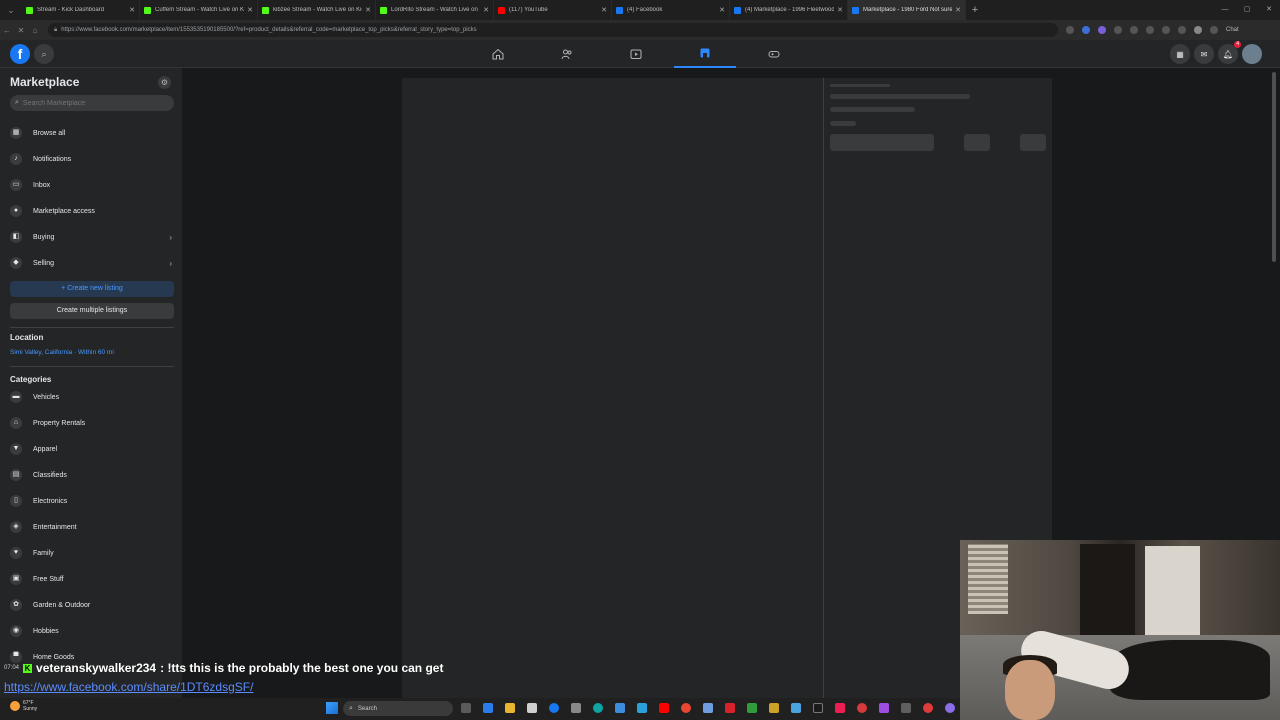 This screenshot has height=720, width=1280. I want to click on sidebar-item: ⌂ Property Rentals, so click(92, 423).